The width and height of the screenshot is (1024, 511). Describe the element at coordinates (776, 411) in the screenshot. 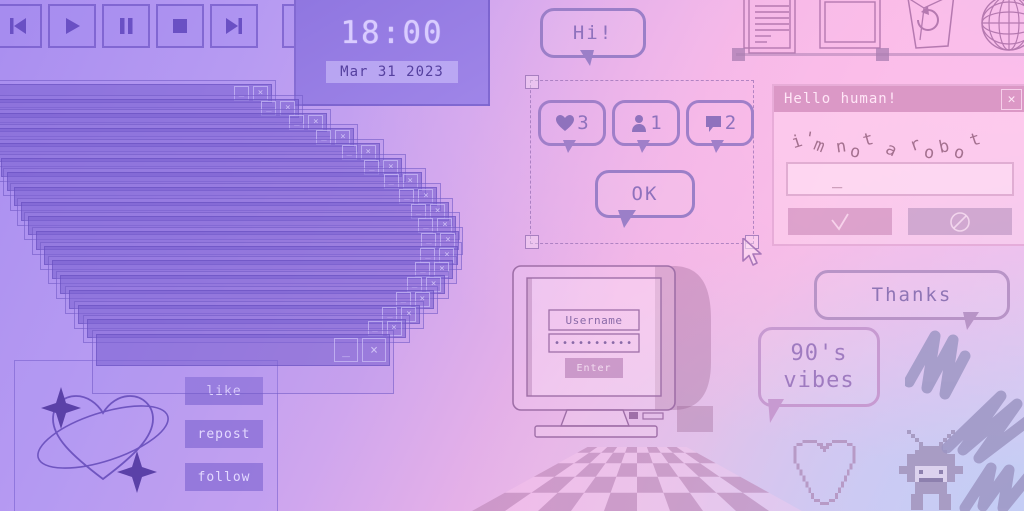

I see `vibes-bubble-tail` at that location.